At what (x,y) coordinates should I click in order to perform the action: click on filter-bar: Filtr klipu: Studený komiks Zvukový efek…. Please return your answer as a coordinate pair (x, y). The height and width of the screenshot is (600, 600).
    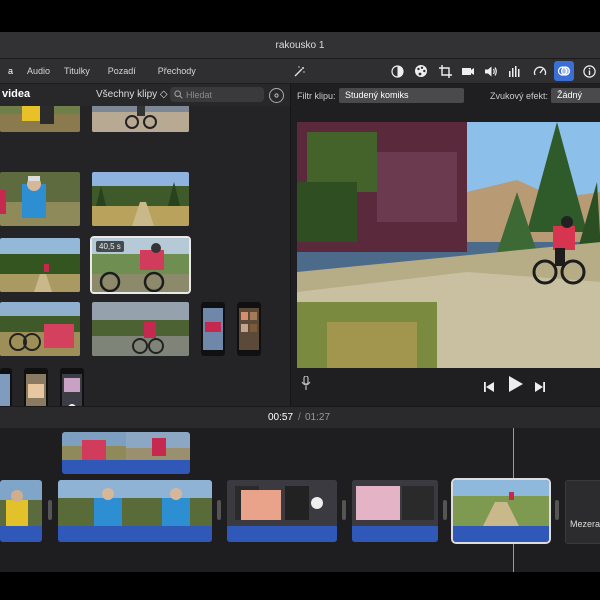
    Looking at the image, I should click on (445, 96).